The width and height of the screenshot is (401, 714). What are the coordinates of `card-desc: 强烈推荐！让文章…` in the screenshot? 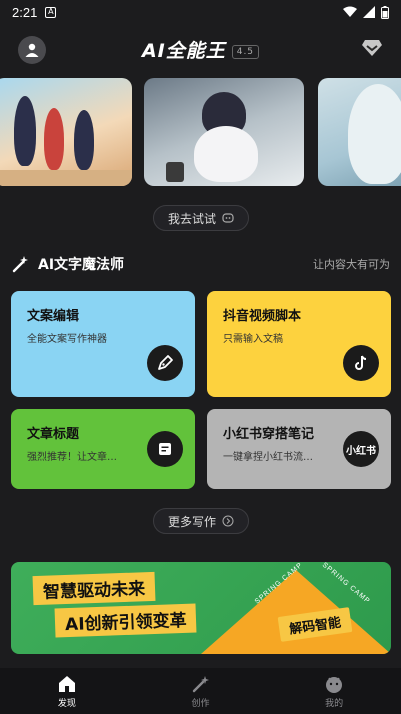 It's located at (72, 457).